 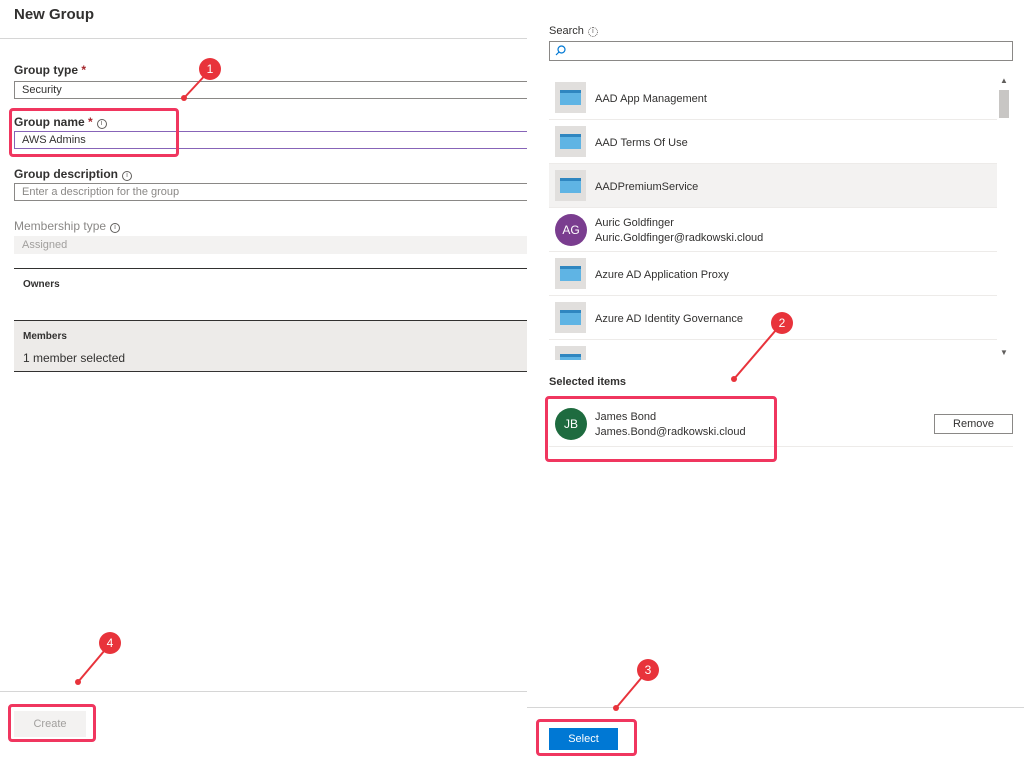 What do you see at coordinates (634, 223) in the screenshot?
I see `list-item-name: Auric Goldfinger` at bounding box center [634, 223].